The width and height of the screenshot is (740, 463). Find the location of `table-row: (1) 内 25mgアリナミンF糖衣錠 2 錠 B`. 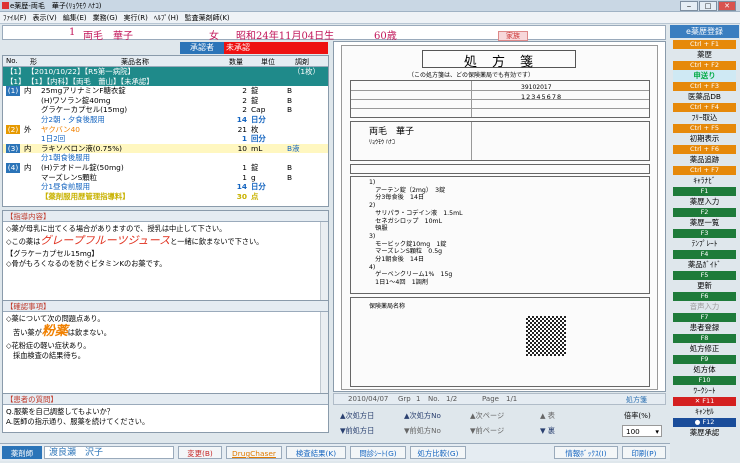

table-row: (1) 内 25mgアリナミンF糖衣錠 2 錠 B is located at coordinates (165, 91).